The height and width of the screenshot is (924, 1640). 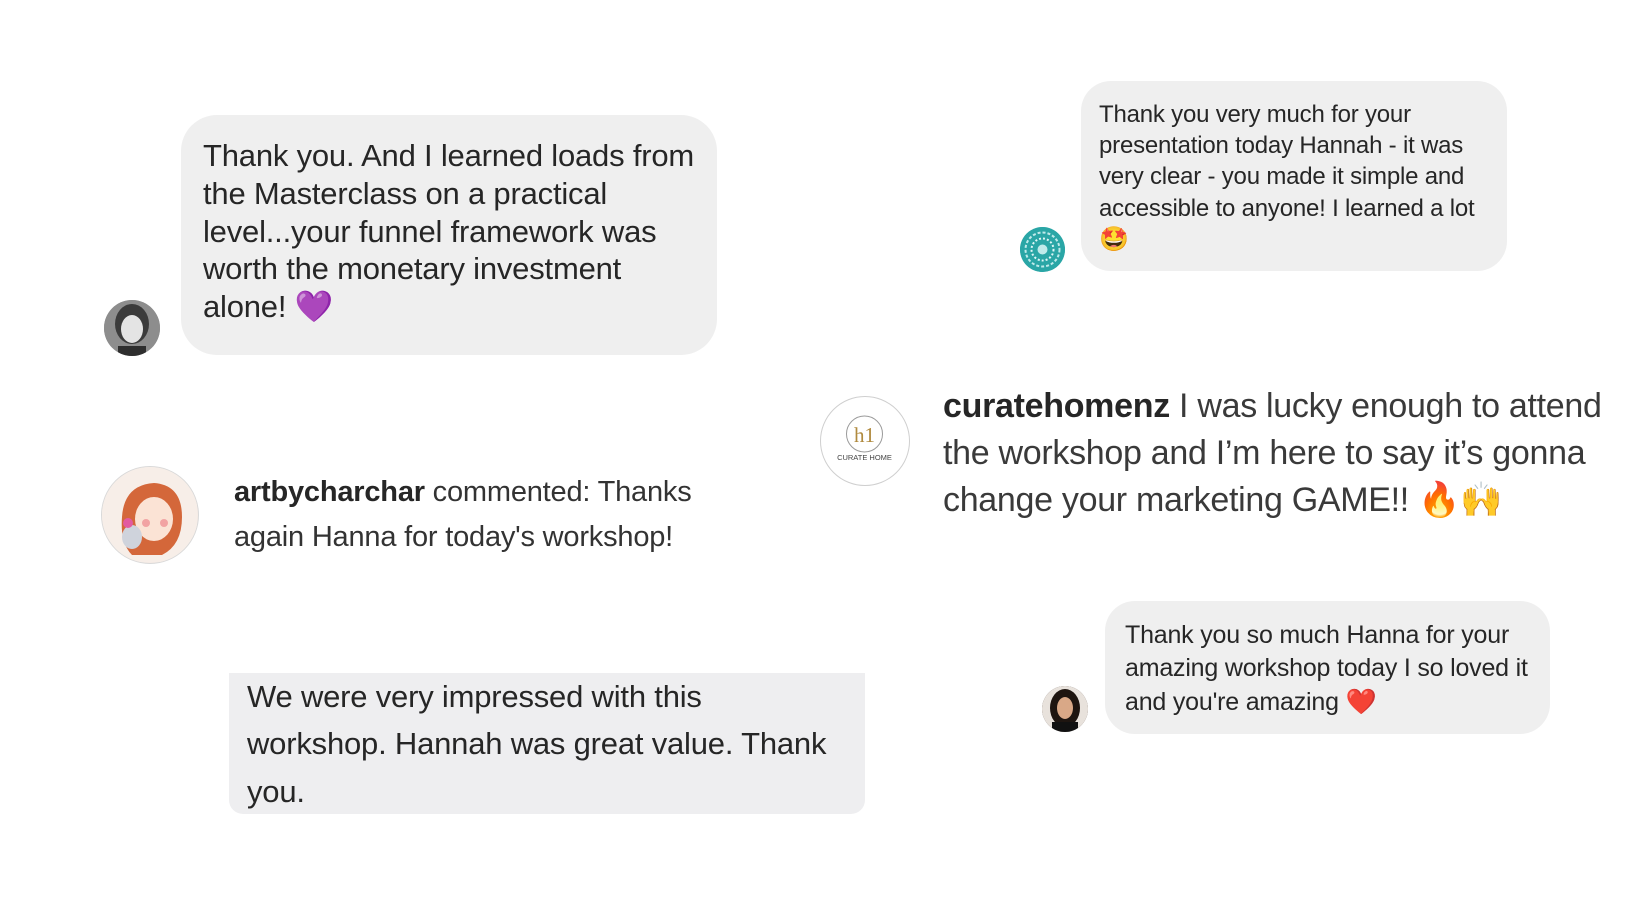 What do you see at coordinates (1361, 701) in the screenshot?
I see `red-heart-icon: ❤️` at bounding box center [1361, 701].